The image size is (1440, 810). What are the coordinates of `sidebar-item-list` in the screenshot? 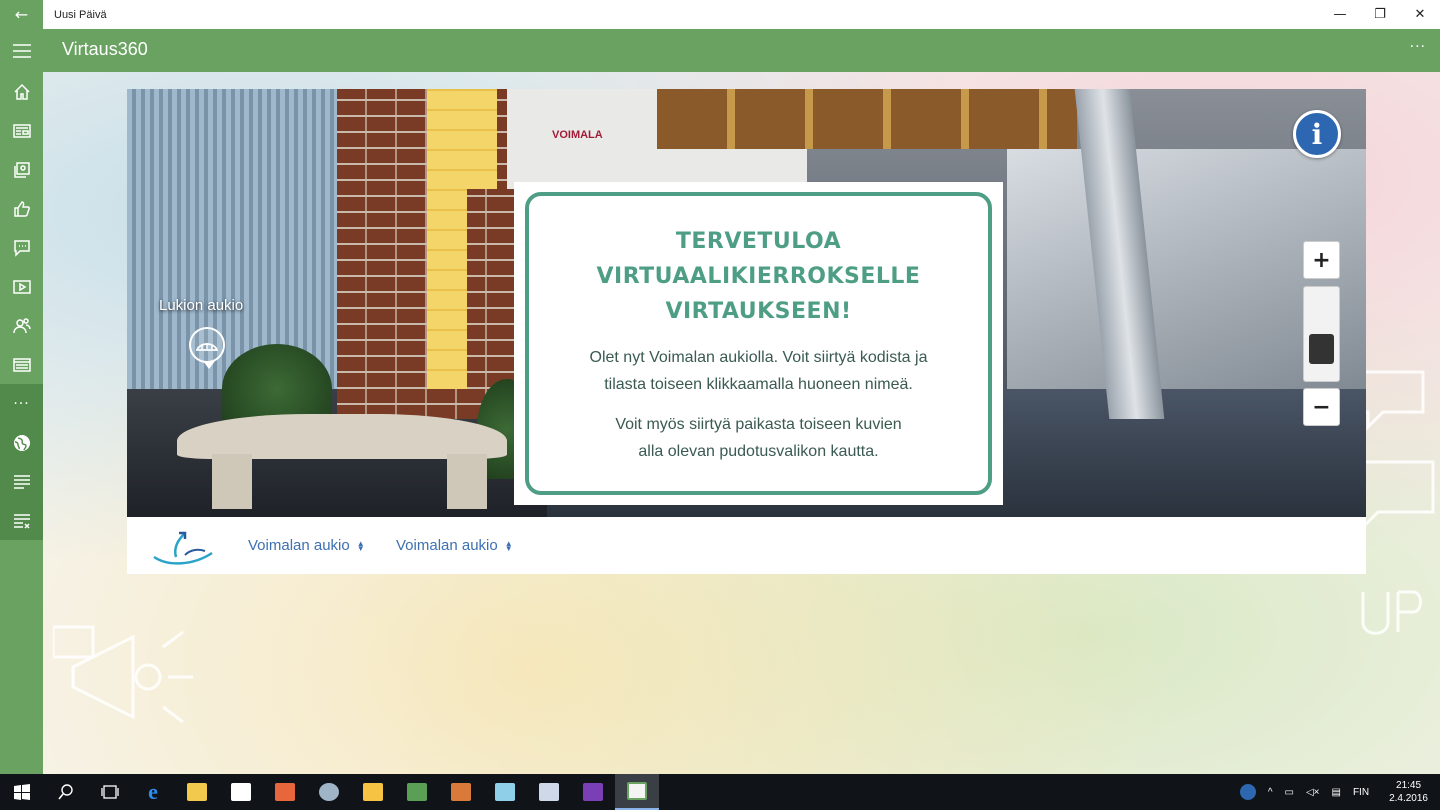 It's located at (21, 481).